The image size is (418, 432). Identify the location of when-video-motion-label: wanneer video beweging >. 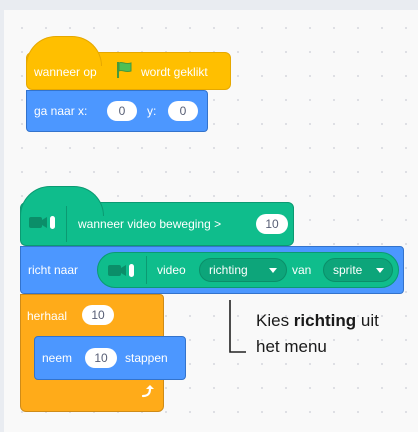
(150, 224).